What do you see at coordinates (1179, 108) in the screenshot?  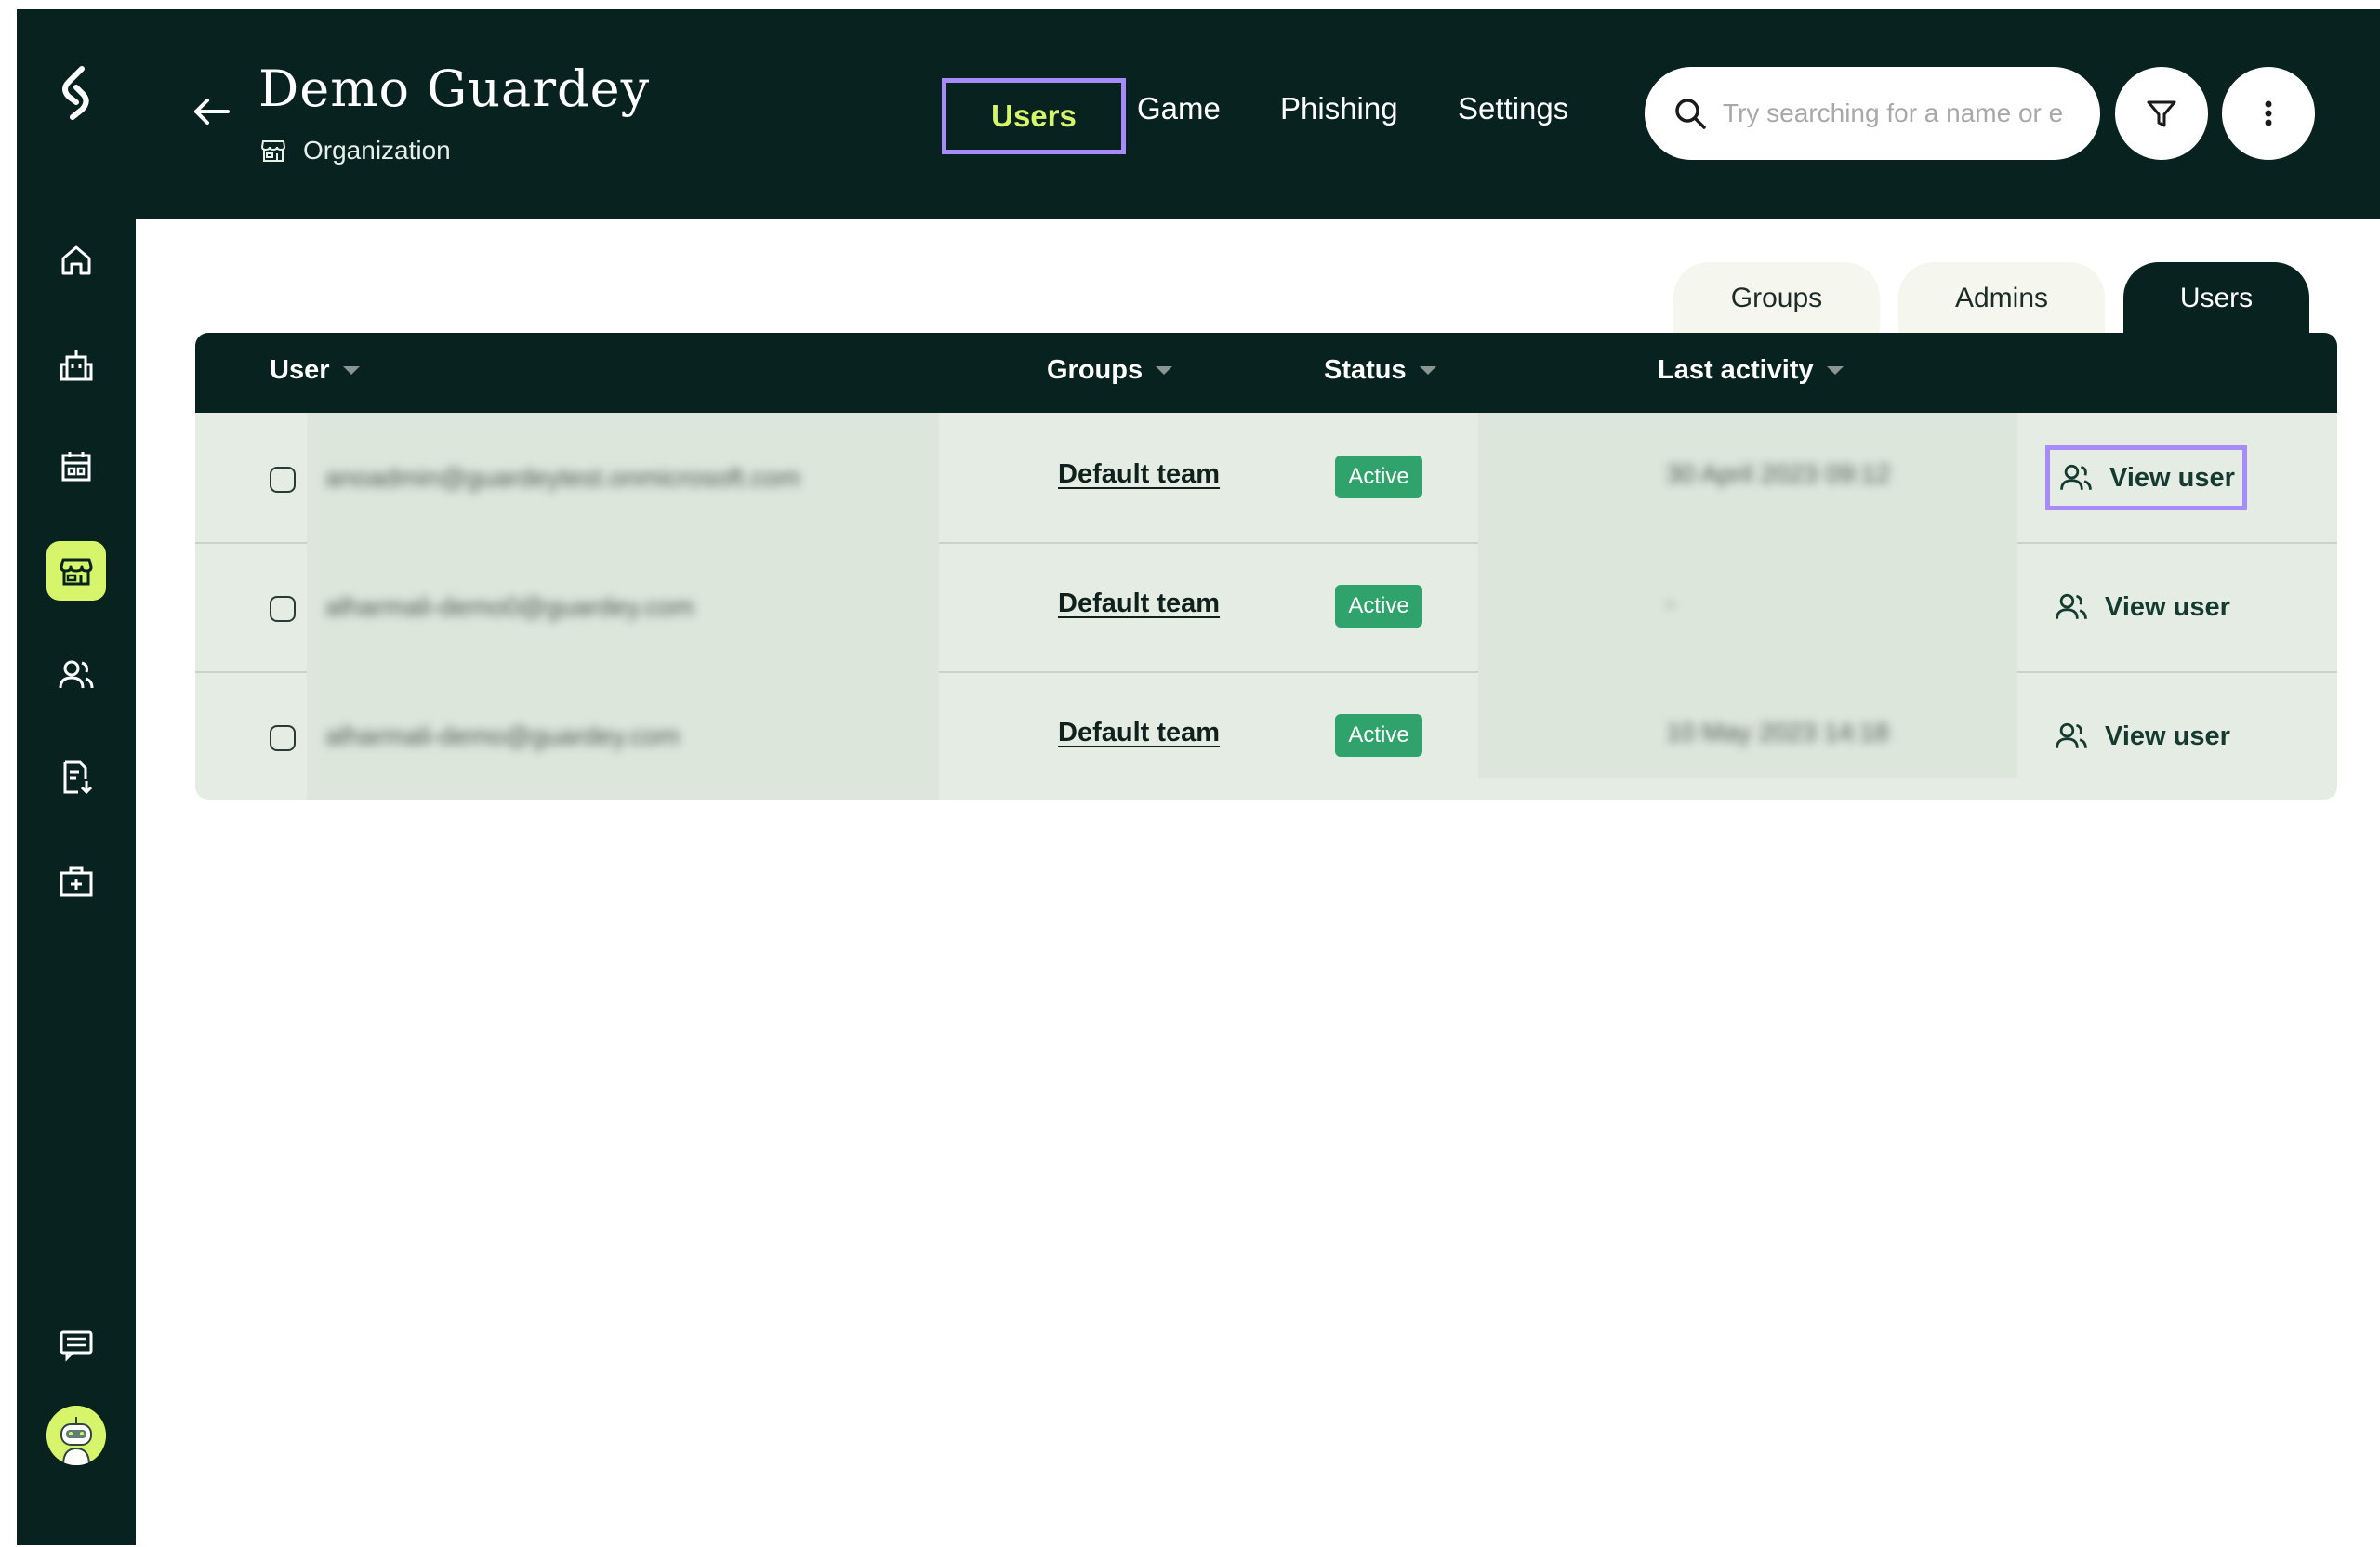 I see `tab-game: Game` at bounding box center [1179, 108].